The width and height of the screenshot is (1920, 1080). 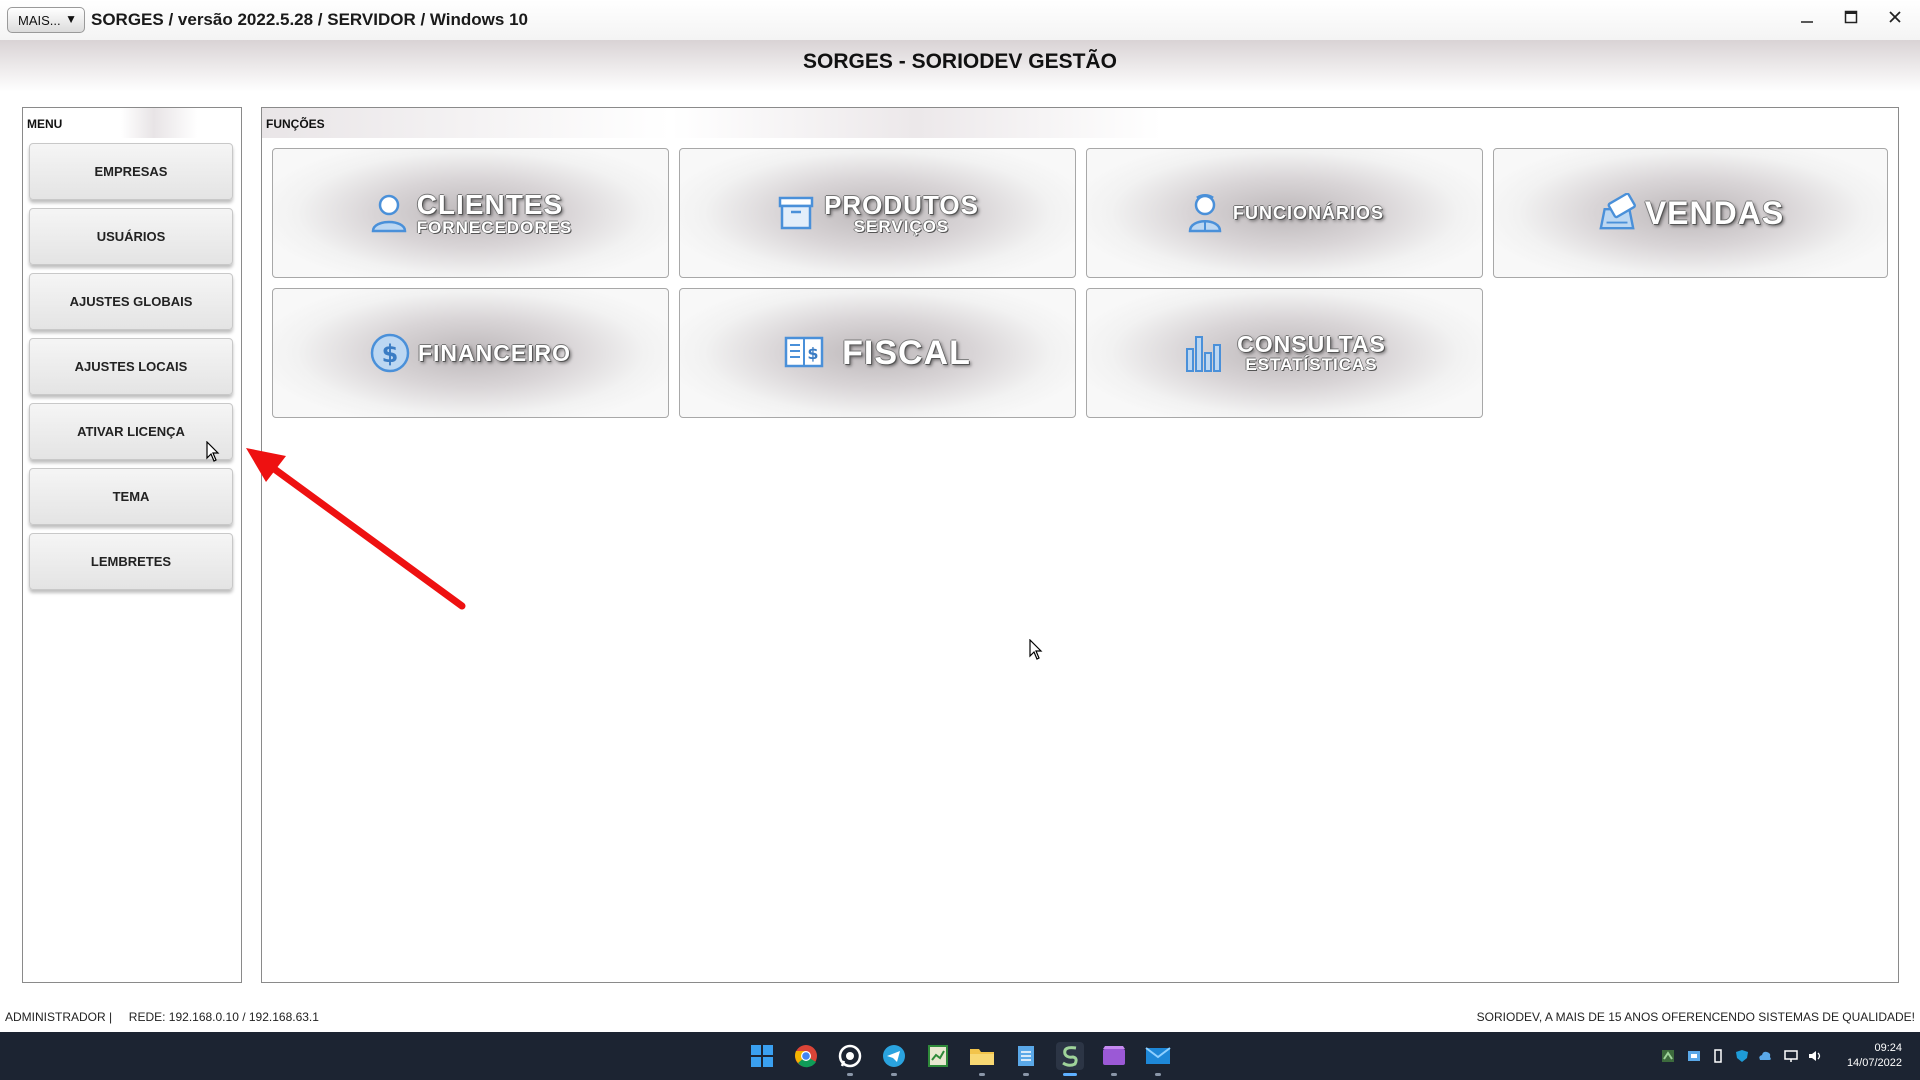 What do you see at coordinates (131, 301) in the screenshot?
I see `menu-item-ajustes-globais: AJUSTES GLOBAIS` at bounding box center [131, 301].